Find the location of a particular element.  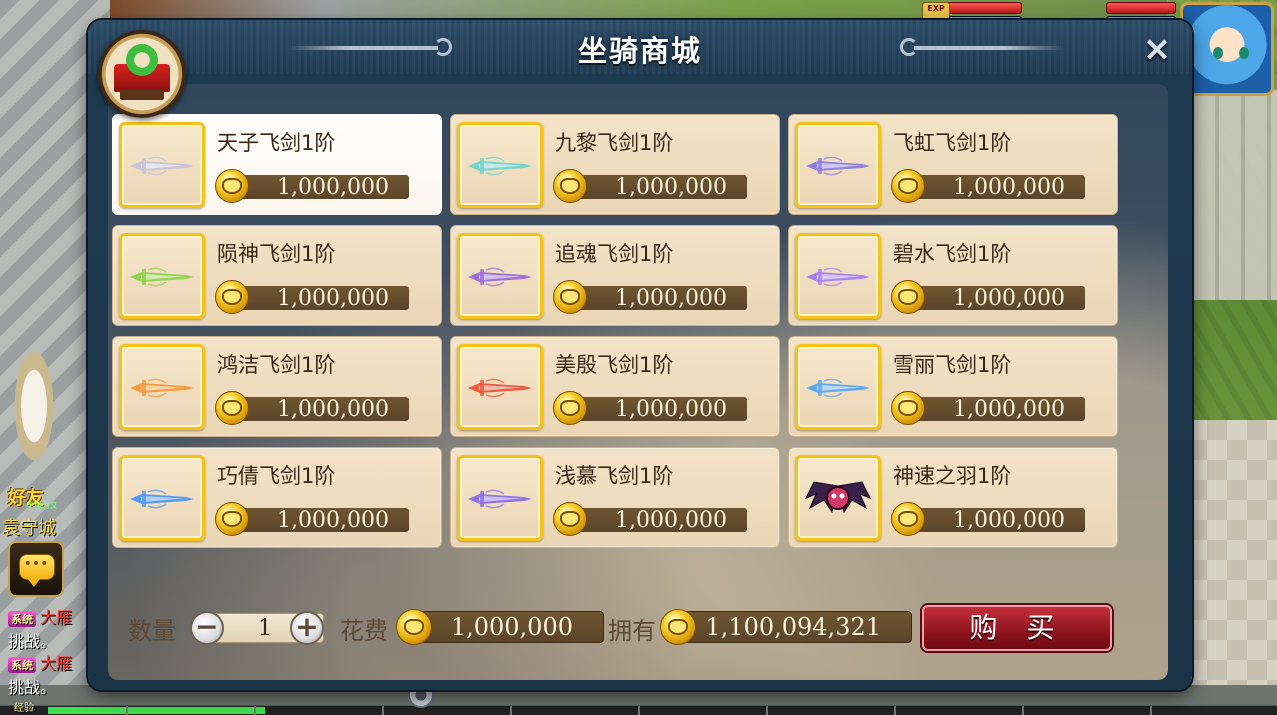

sword-purple-icon is located at coordinates (500, 277).